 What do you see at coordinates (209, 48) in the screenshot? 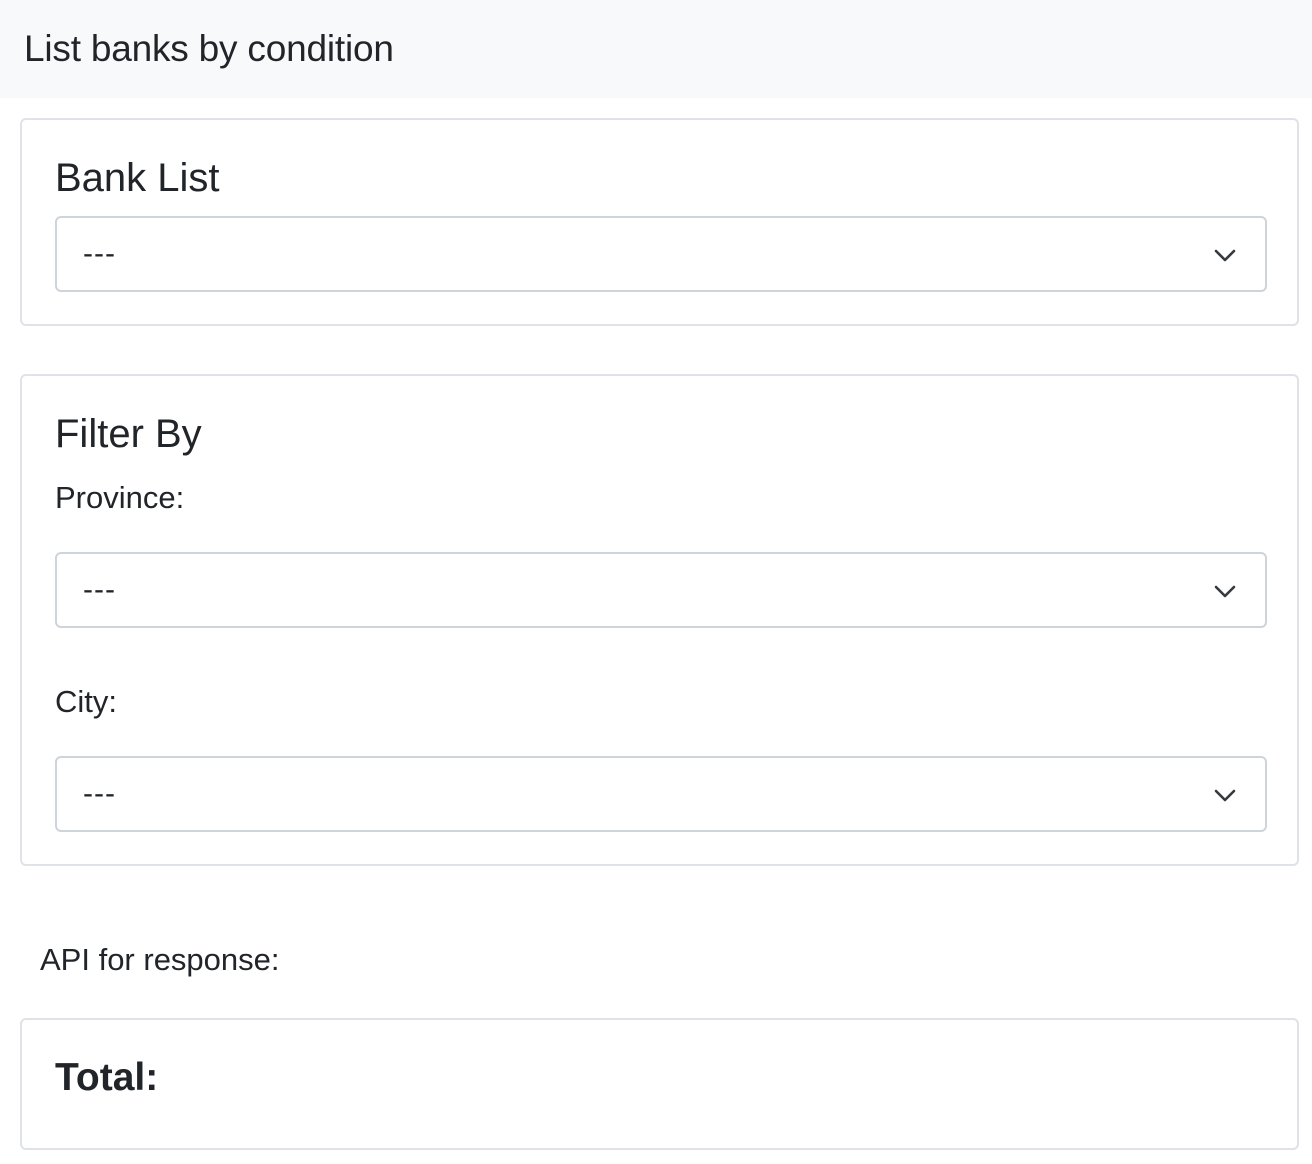
I see `page-title: List banks by condition` at bounding box center [209, 48].